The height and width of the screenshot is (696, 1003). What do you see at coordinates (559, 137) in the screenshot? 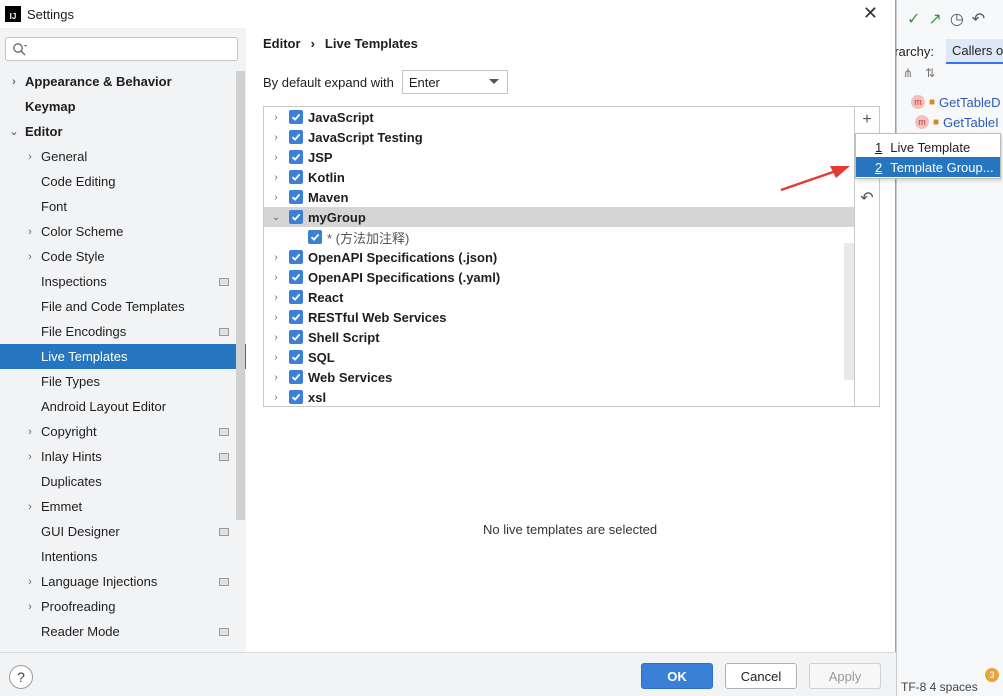
I see `template-group-row: › JavaScript Testing` at bounding box center [559, 137].